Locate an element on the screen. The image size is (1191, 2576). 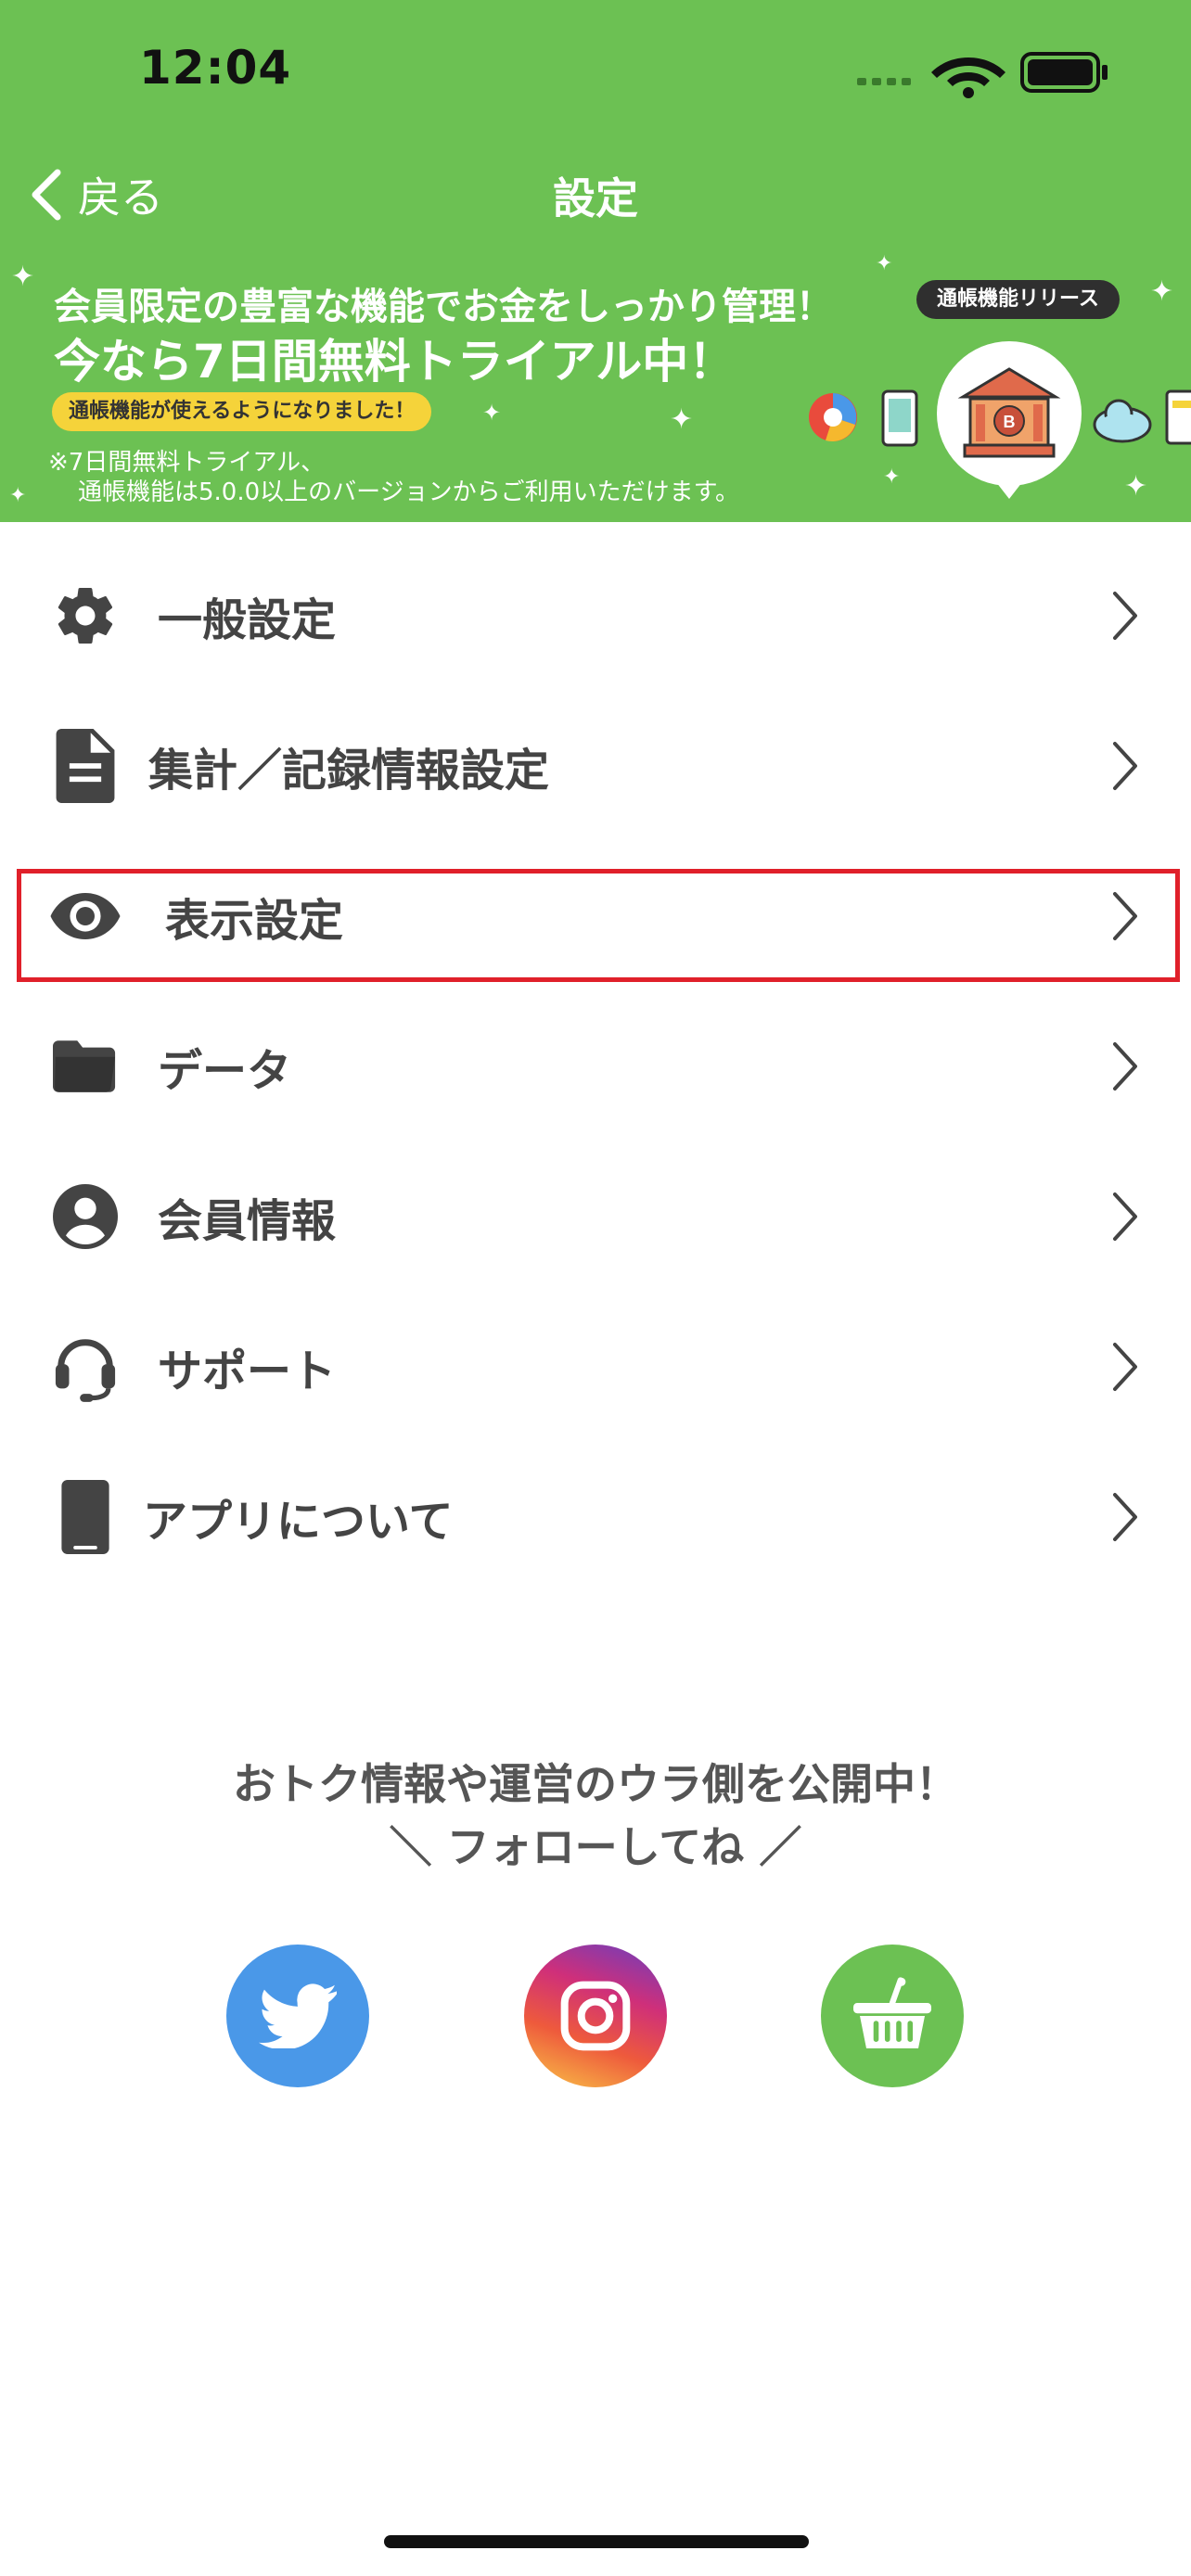
page-title: 設定 is located at coordinates (595, 198).